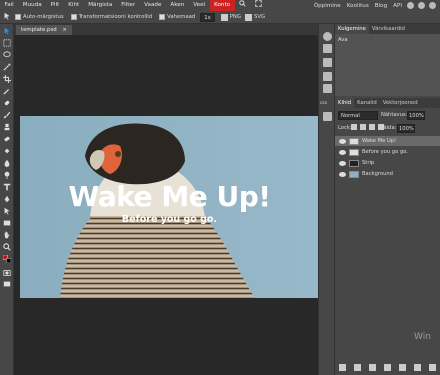 The image size is (440, 375). What do you see at coordinates (7, 284) in the screenshot?
I see `screen-mode-icon` at bounding box center [7, 284].